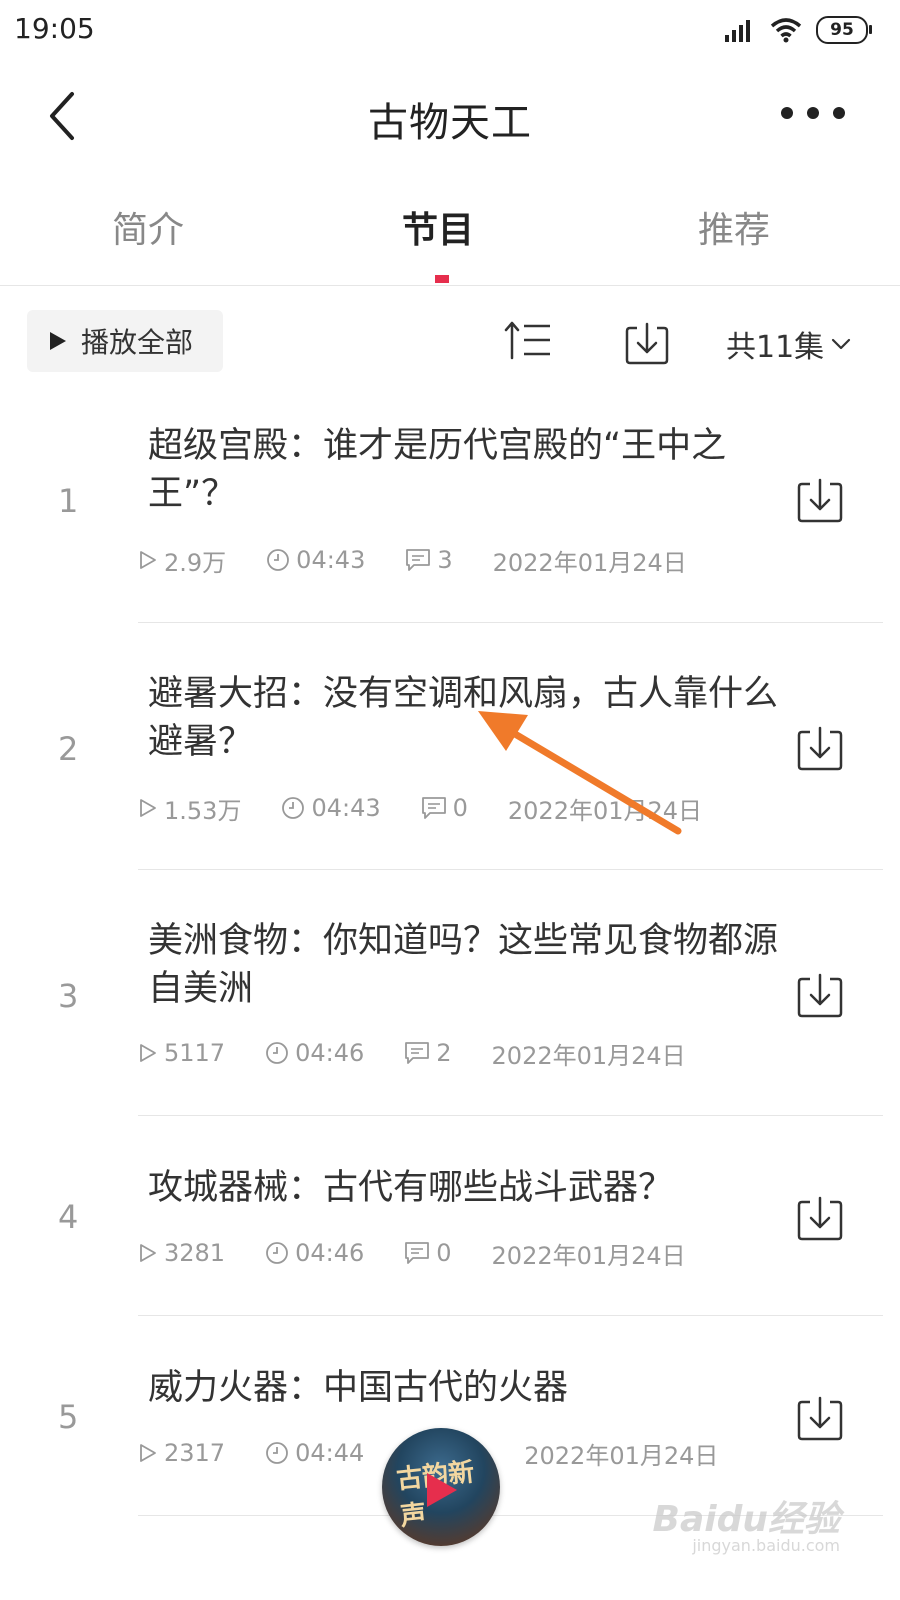 The height and width of the screenshot is (1600, 900). Describe the element at coordinates (580, 773) in the screenshot. I see `annotation-arrow-icon` at that location.